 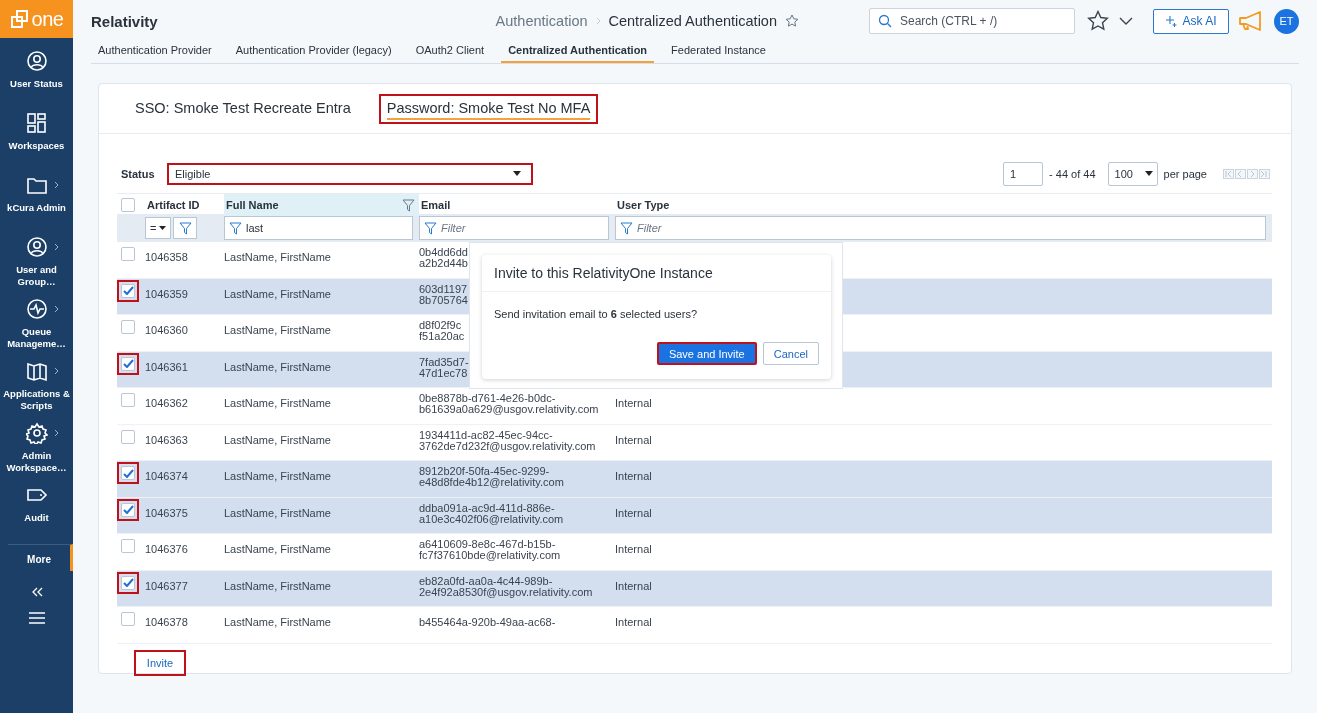 I want to click on chevron-icon, so click(x=598, y=21).